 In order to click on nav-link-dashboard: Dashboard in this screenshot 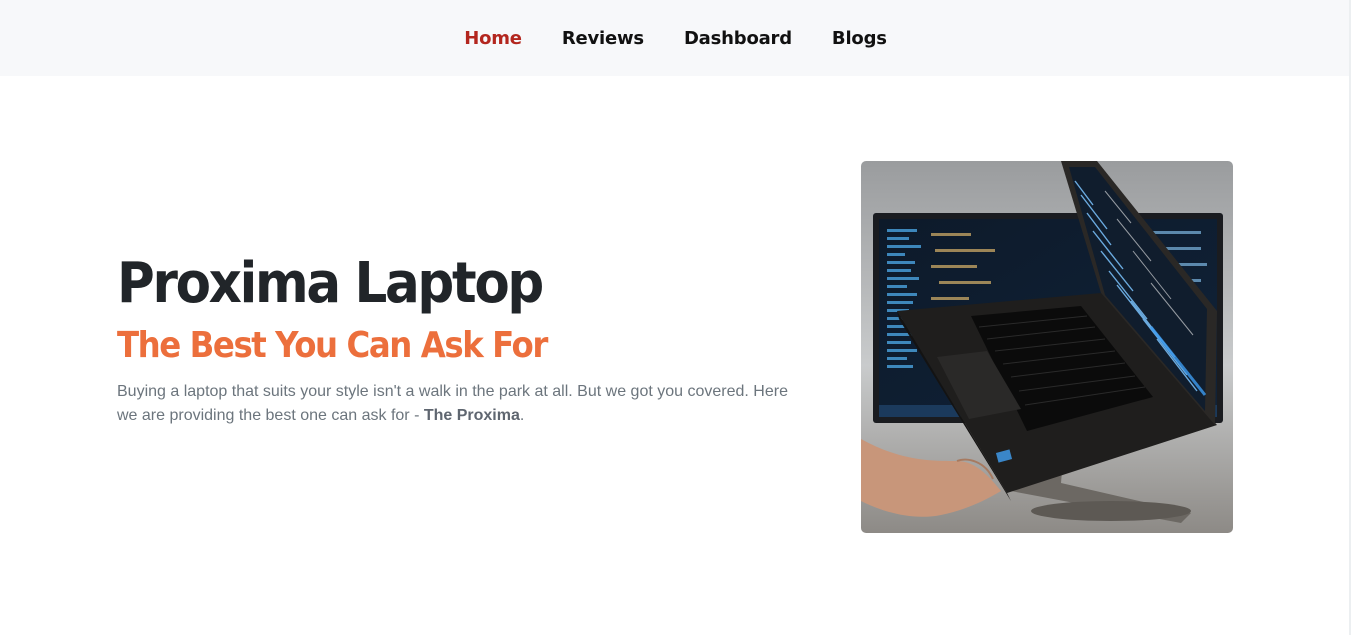, I will do `click(738, 38)`.